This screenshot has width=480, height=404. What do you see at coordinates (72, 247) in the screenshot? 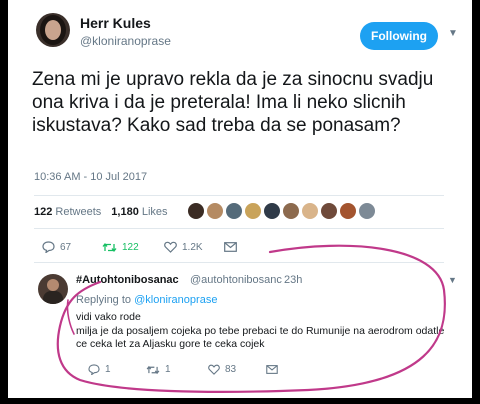
I see `reply-action: 67` at bounding box center [72, 247].